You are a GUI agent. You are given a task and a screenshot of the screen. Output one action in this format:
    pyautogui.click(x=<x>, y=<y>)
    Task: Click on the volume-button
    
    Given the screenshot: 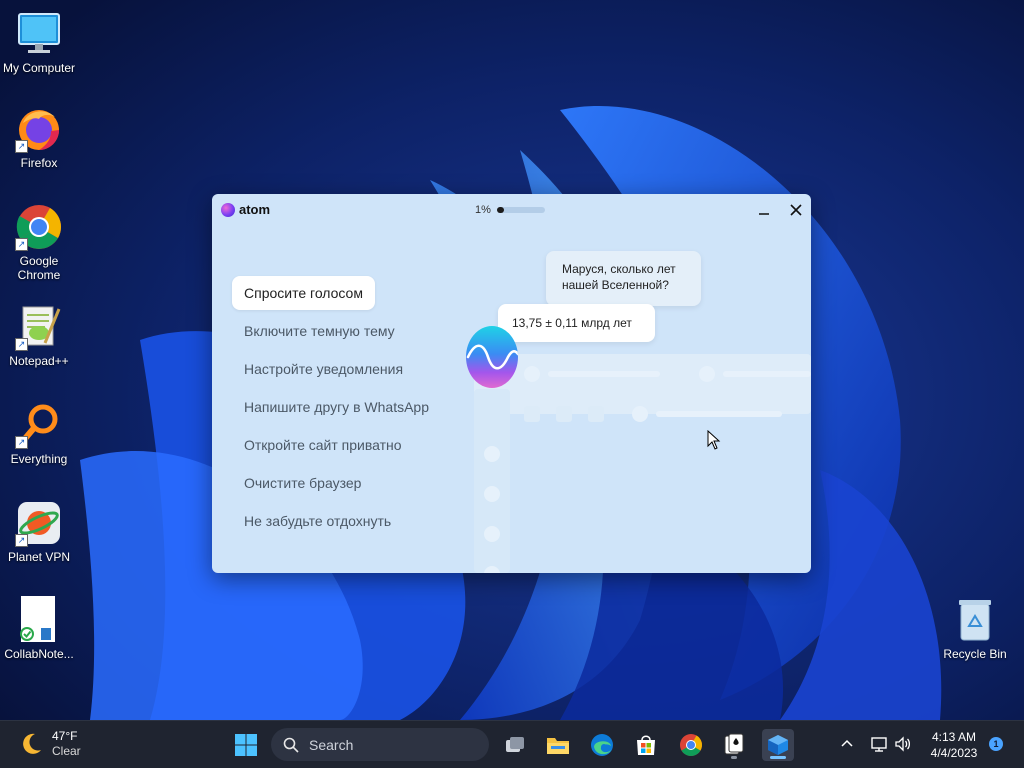 What is the action you would take?
    pyautogui.click(x=903, y=745)
    